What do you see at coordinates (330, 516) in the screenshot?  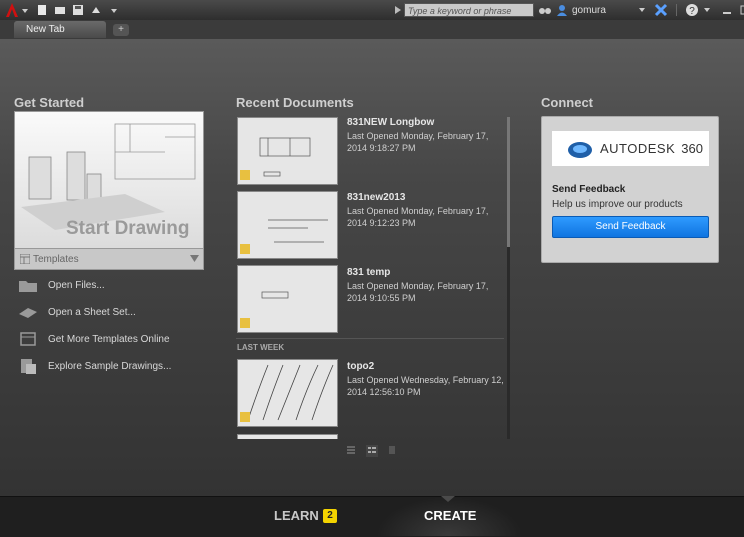 I see `learn-notification-badge: 2` at bounding box center [330, 516].